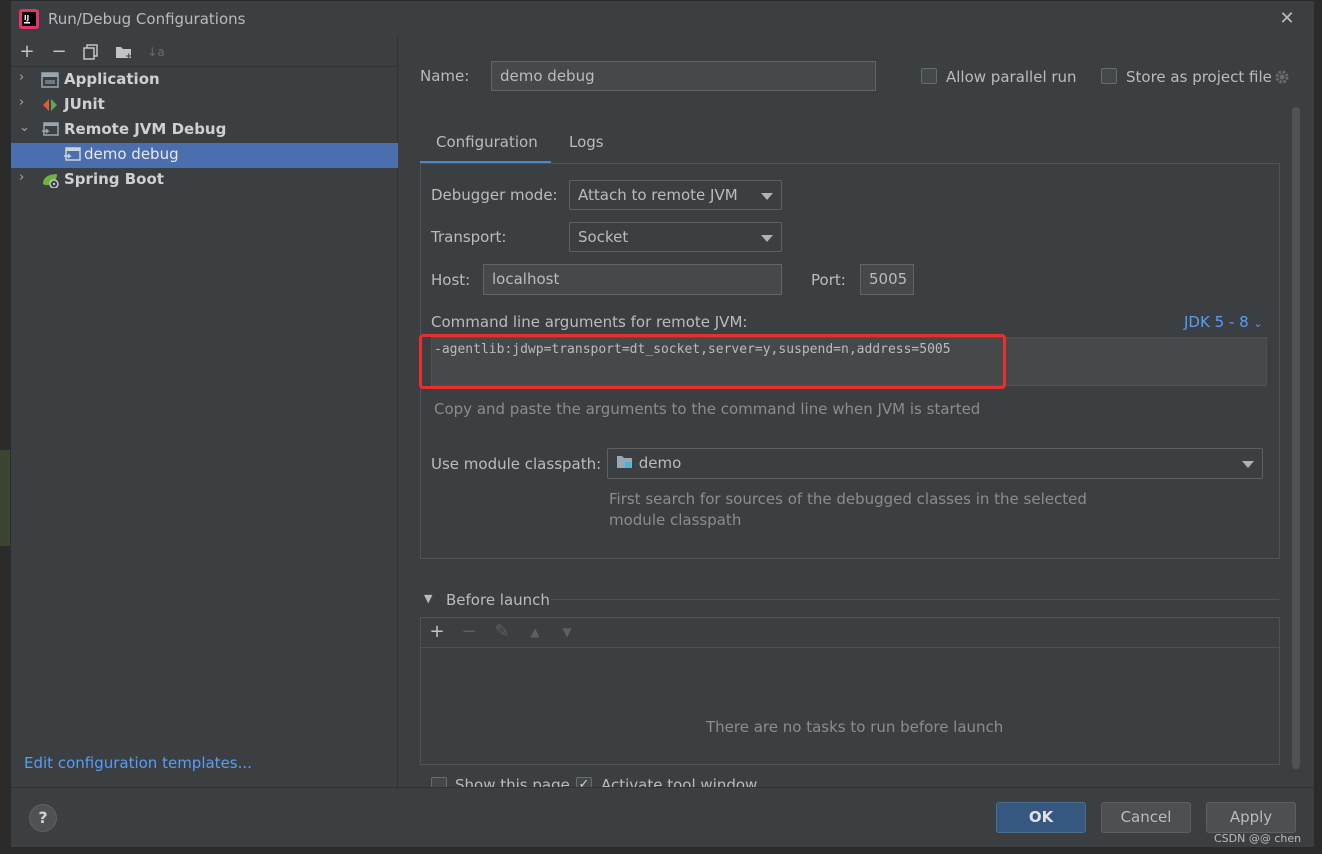 The image size is (1322, 854). Describe the element at coordinates (855, 727) in the screenshot. I see `no-tasks-message: There are no tasks to run before launch` at that location.